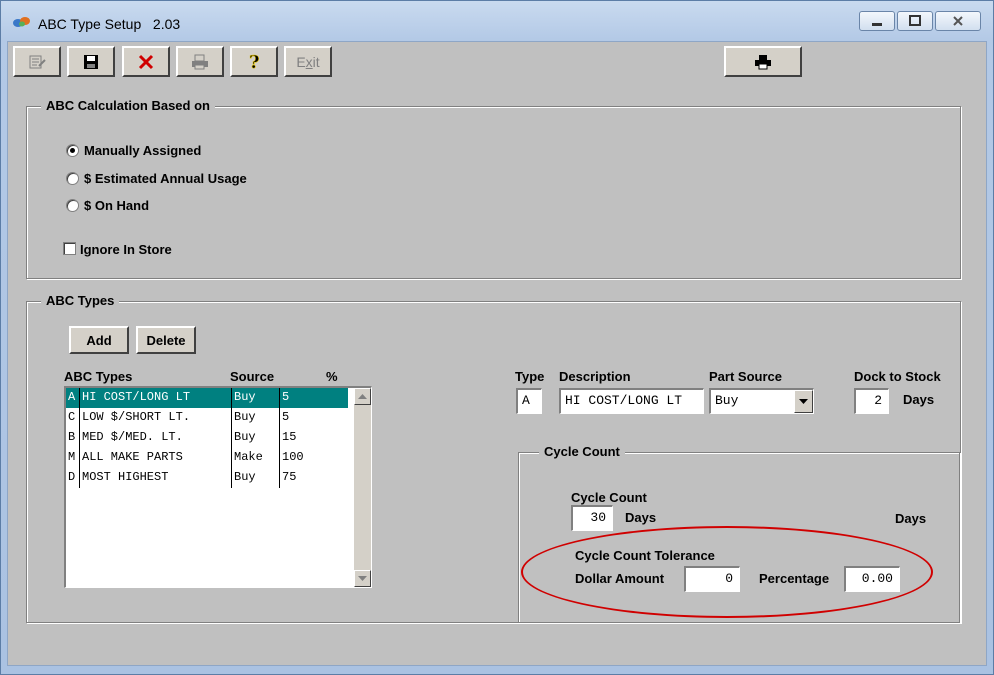  What do you see at coordinates (712, 579) in the screenshot?
I see `dollar-amount-field: 0` at bounding box center [712, 579].